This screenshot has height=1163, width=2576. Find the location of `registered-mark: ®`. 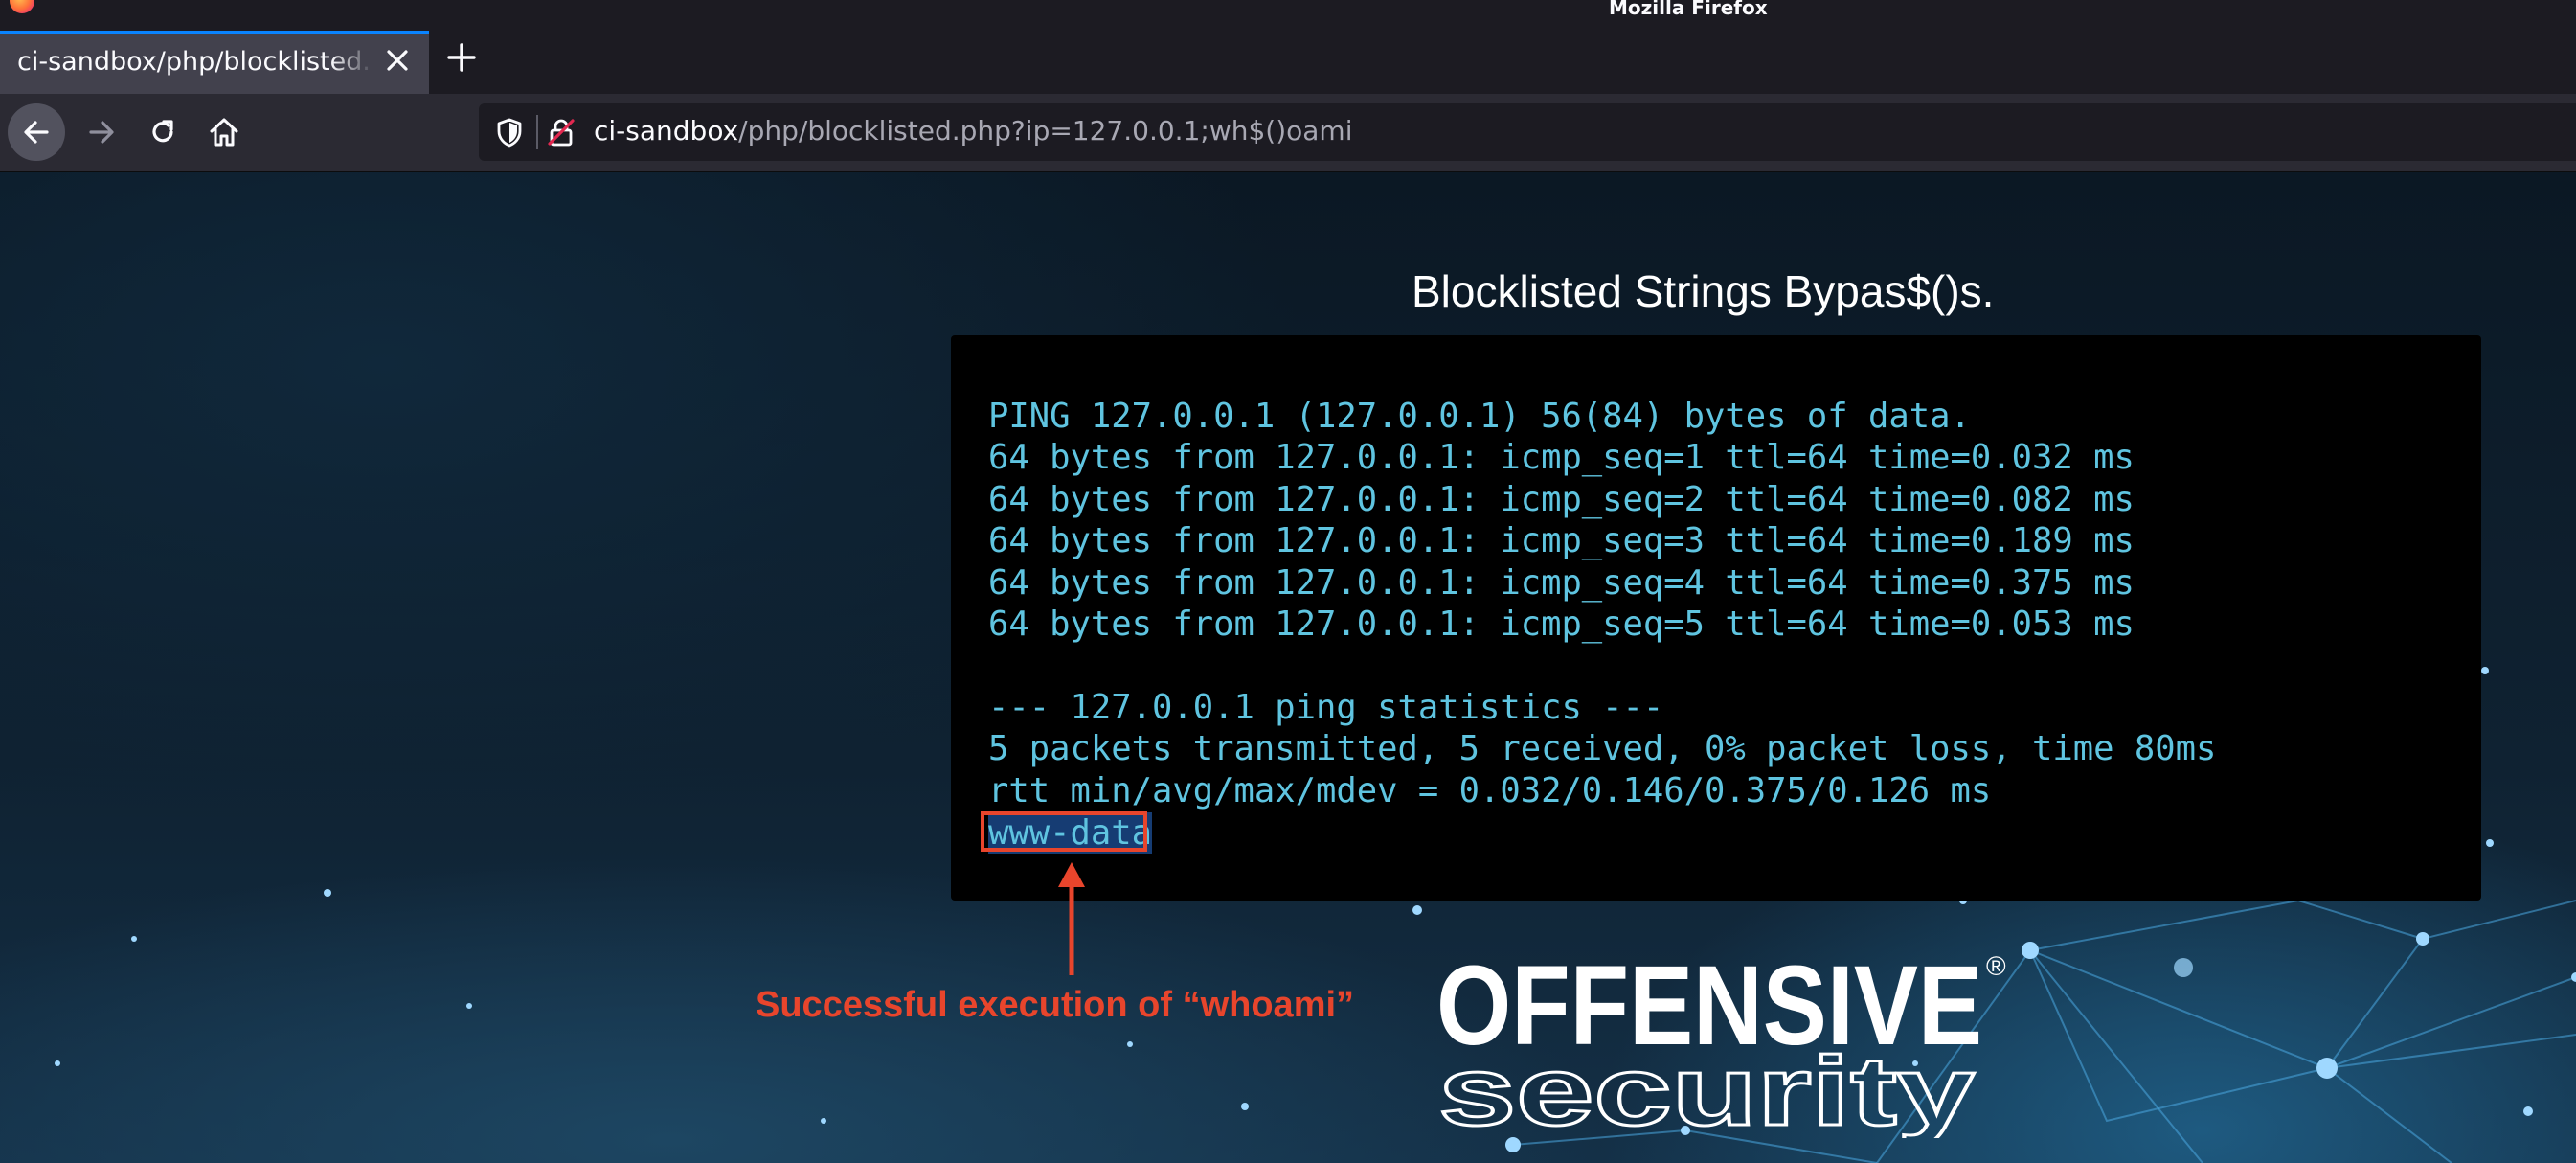

registered-mark: ® is located at coordinates (1996, 966).